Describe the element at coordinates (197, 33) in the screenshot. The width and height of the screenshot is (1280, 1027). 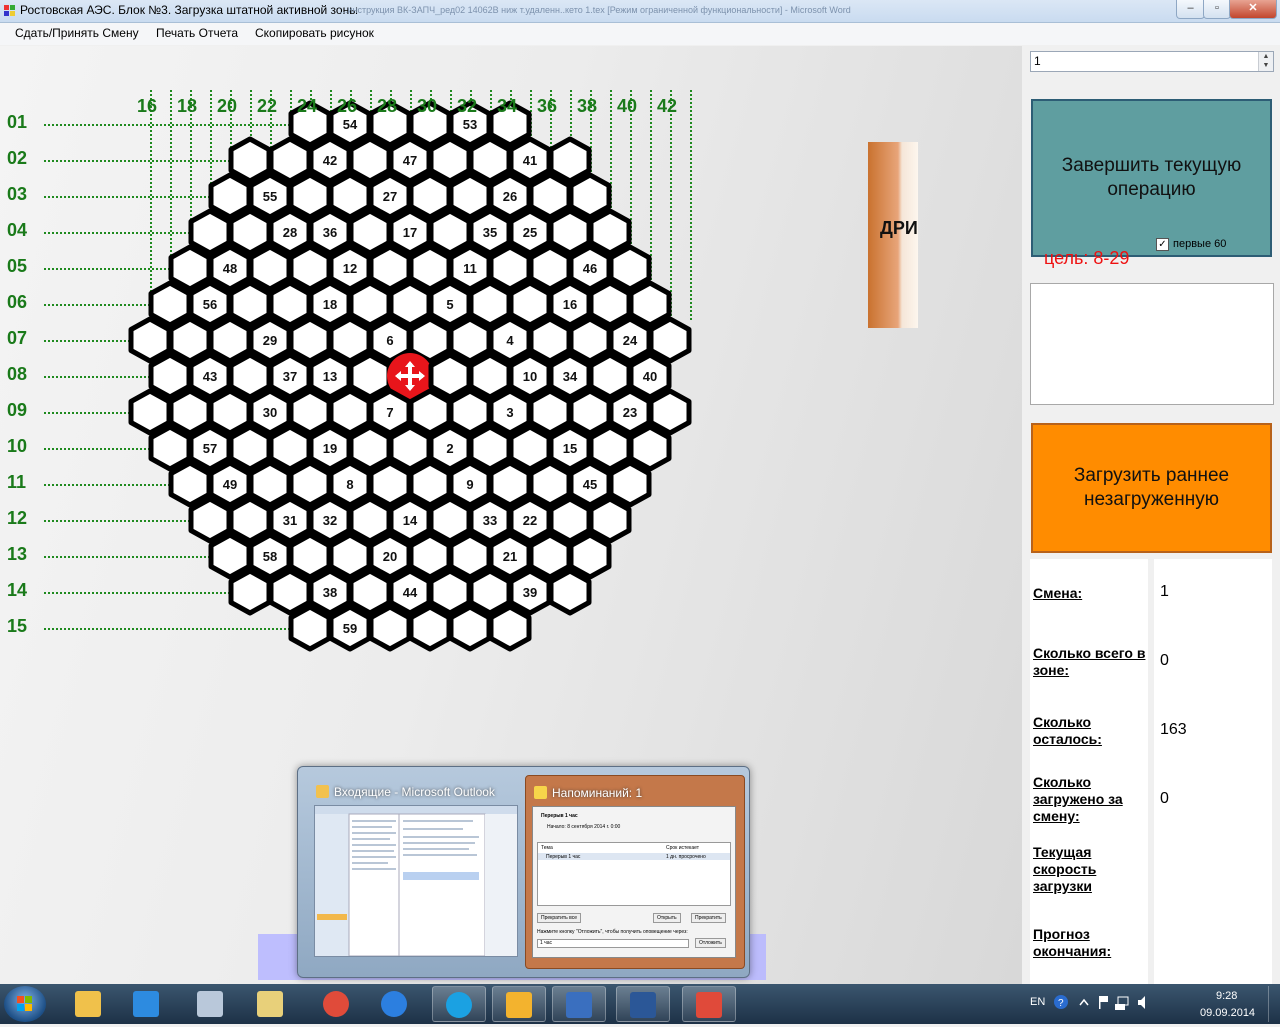
I see `menu-print-report: Печать Отчета` at that location.